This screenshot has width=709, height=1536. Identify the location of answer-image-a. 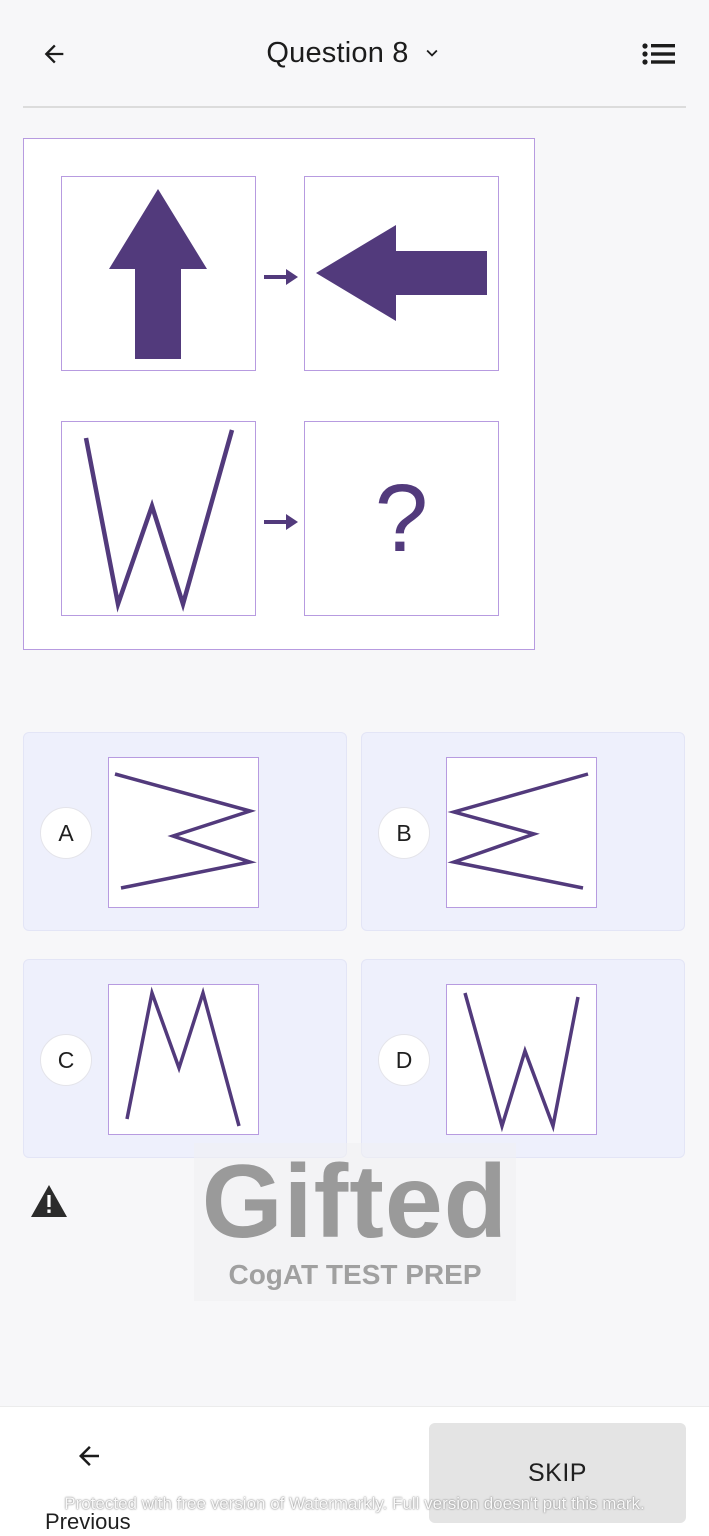
(183, 832).